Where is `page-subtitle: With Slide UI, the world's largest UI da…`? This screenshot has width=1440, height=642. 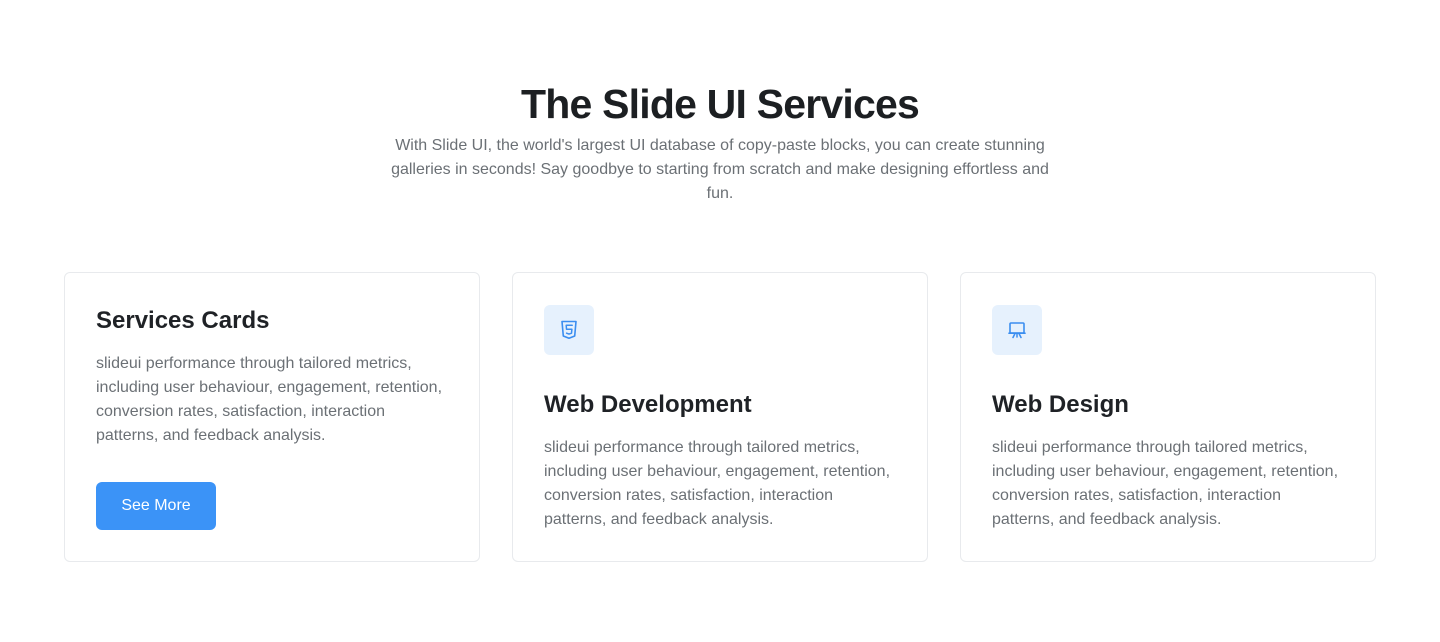
page-subtitle: With Slide UI, the world's largest UI da… is located at coordinates (720, 169).